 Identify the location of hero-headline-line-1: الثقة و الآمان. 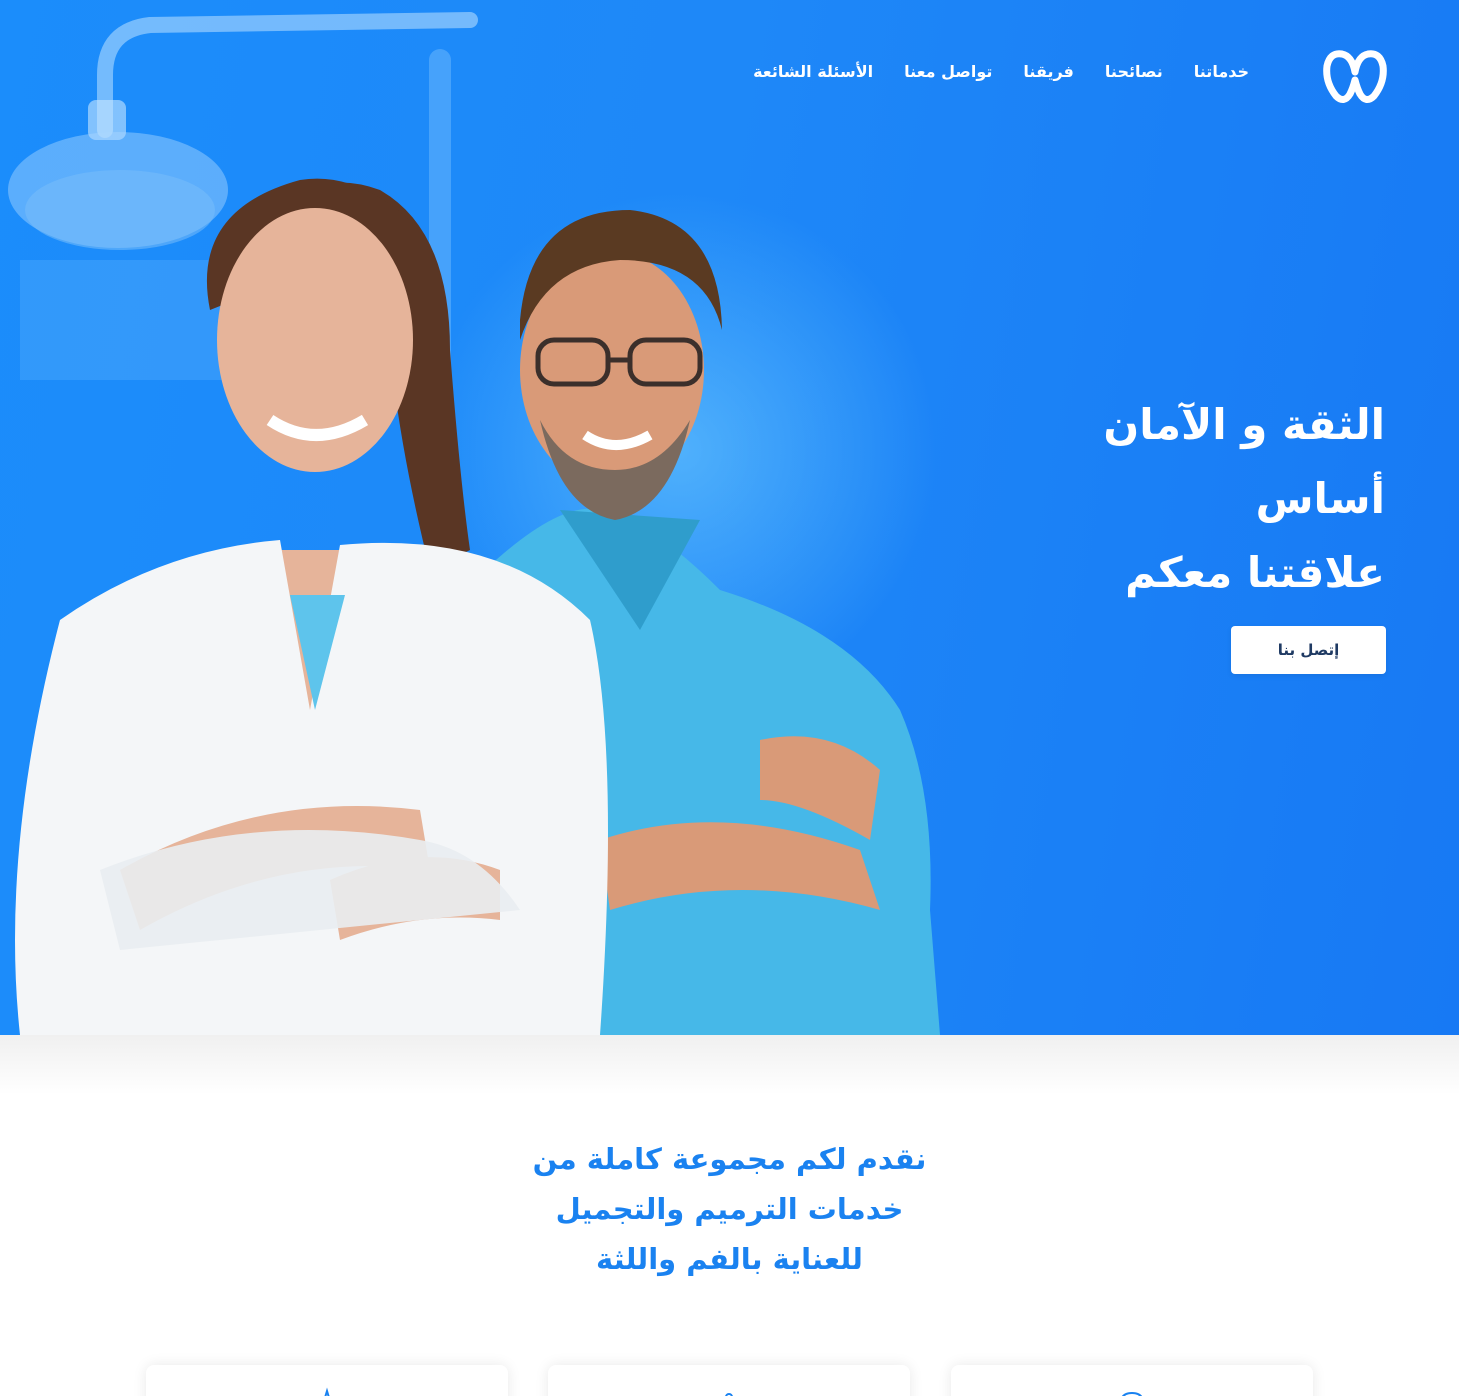
(1244, 424).